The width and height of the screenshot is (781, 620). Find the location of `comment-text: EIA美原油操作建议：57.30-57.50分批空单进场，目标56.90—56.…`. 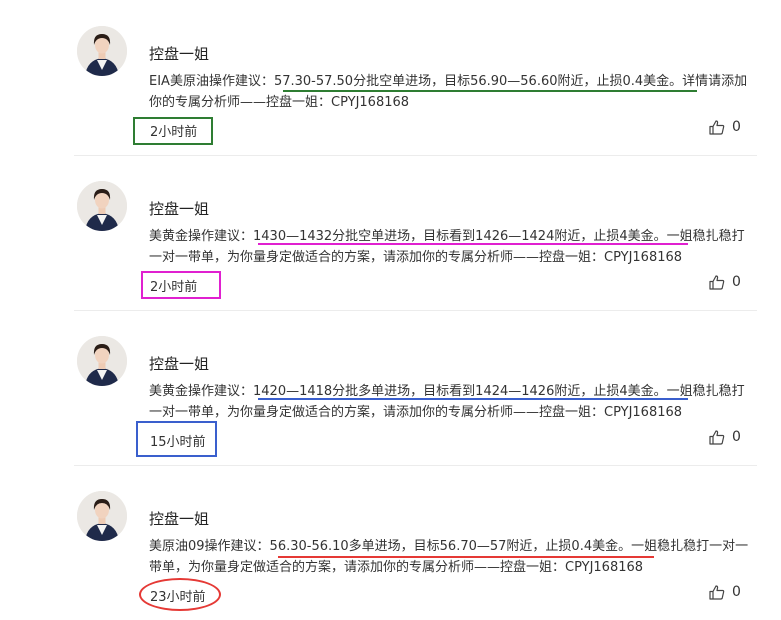

comment-text: EIA美原油操作建议：57.30-57.50分批空单进场，目标56.90—56.… is located at coordinates (448, 92).